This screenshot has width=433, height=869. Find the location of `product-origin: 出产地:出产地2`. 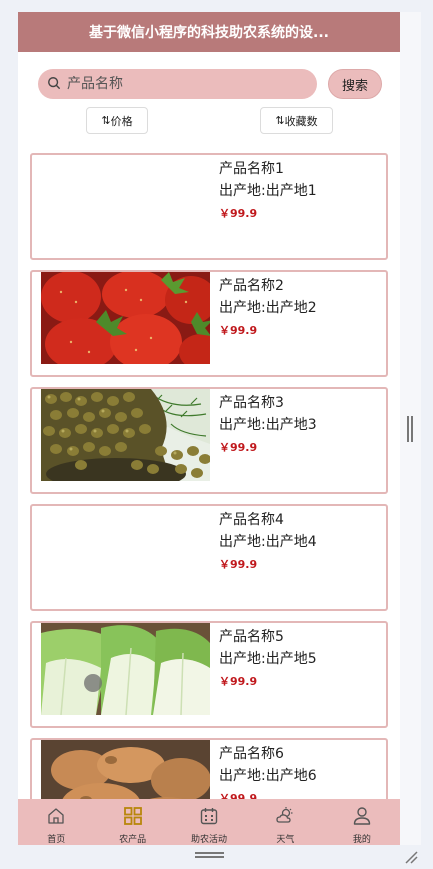

product-origin: 出产地:出产地2 is located at coordinates (268, 308).